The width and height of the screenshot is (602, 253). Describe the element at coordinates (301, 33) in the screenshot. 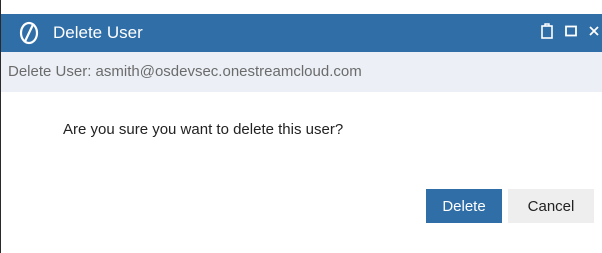

I see `dialog-titlebar: Delete User` at that location.